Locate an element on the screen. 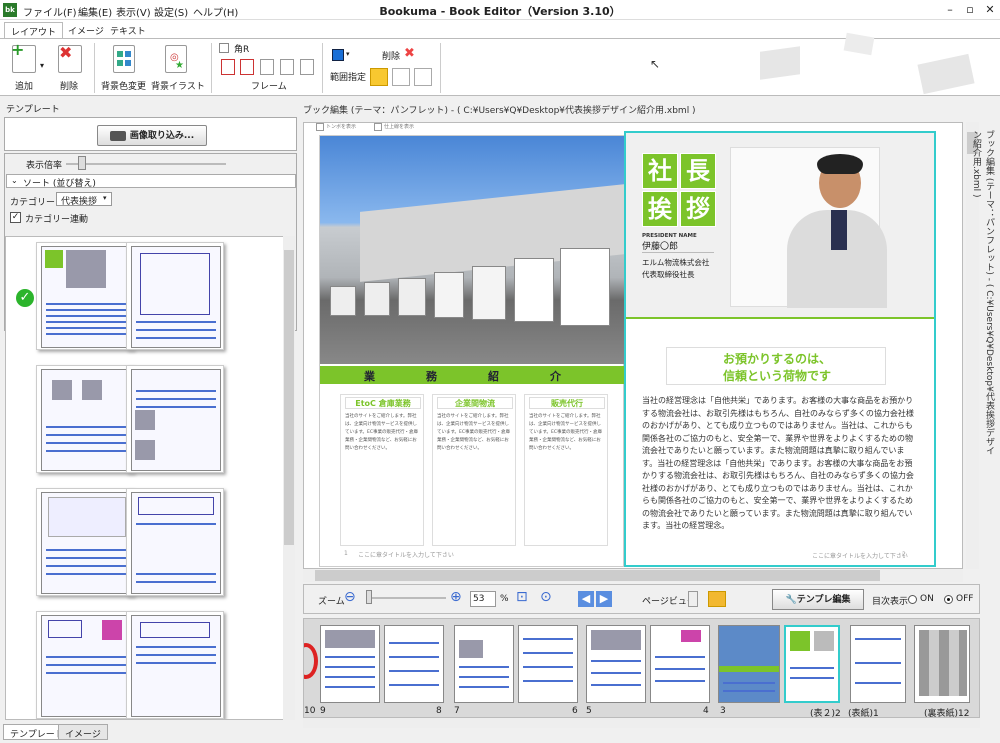  chapter-title-left: ここに章タイトルを入力して下さい is located at coordinates (406, 554).